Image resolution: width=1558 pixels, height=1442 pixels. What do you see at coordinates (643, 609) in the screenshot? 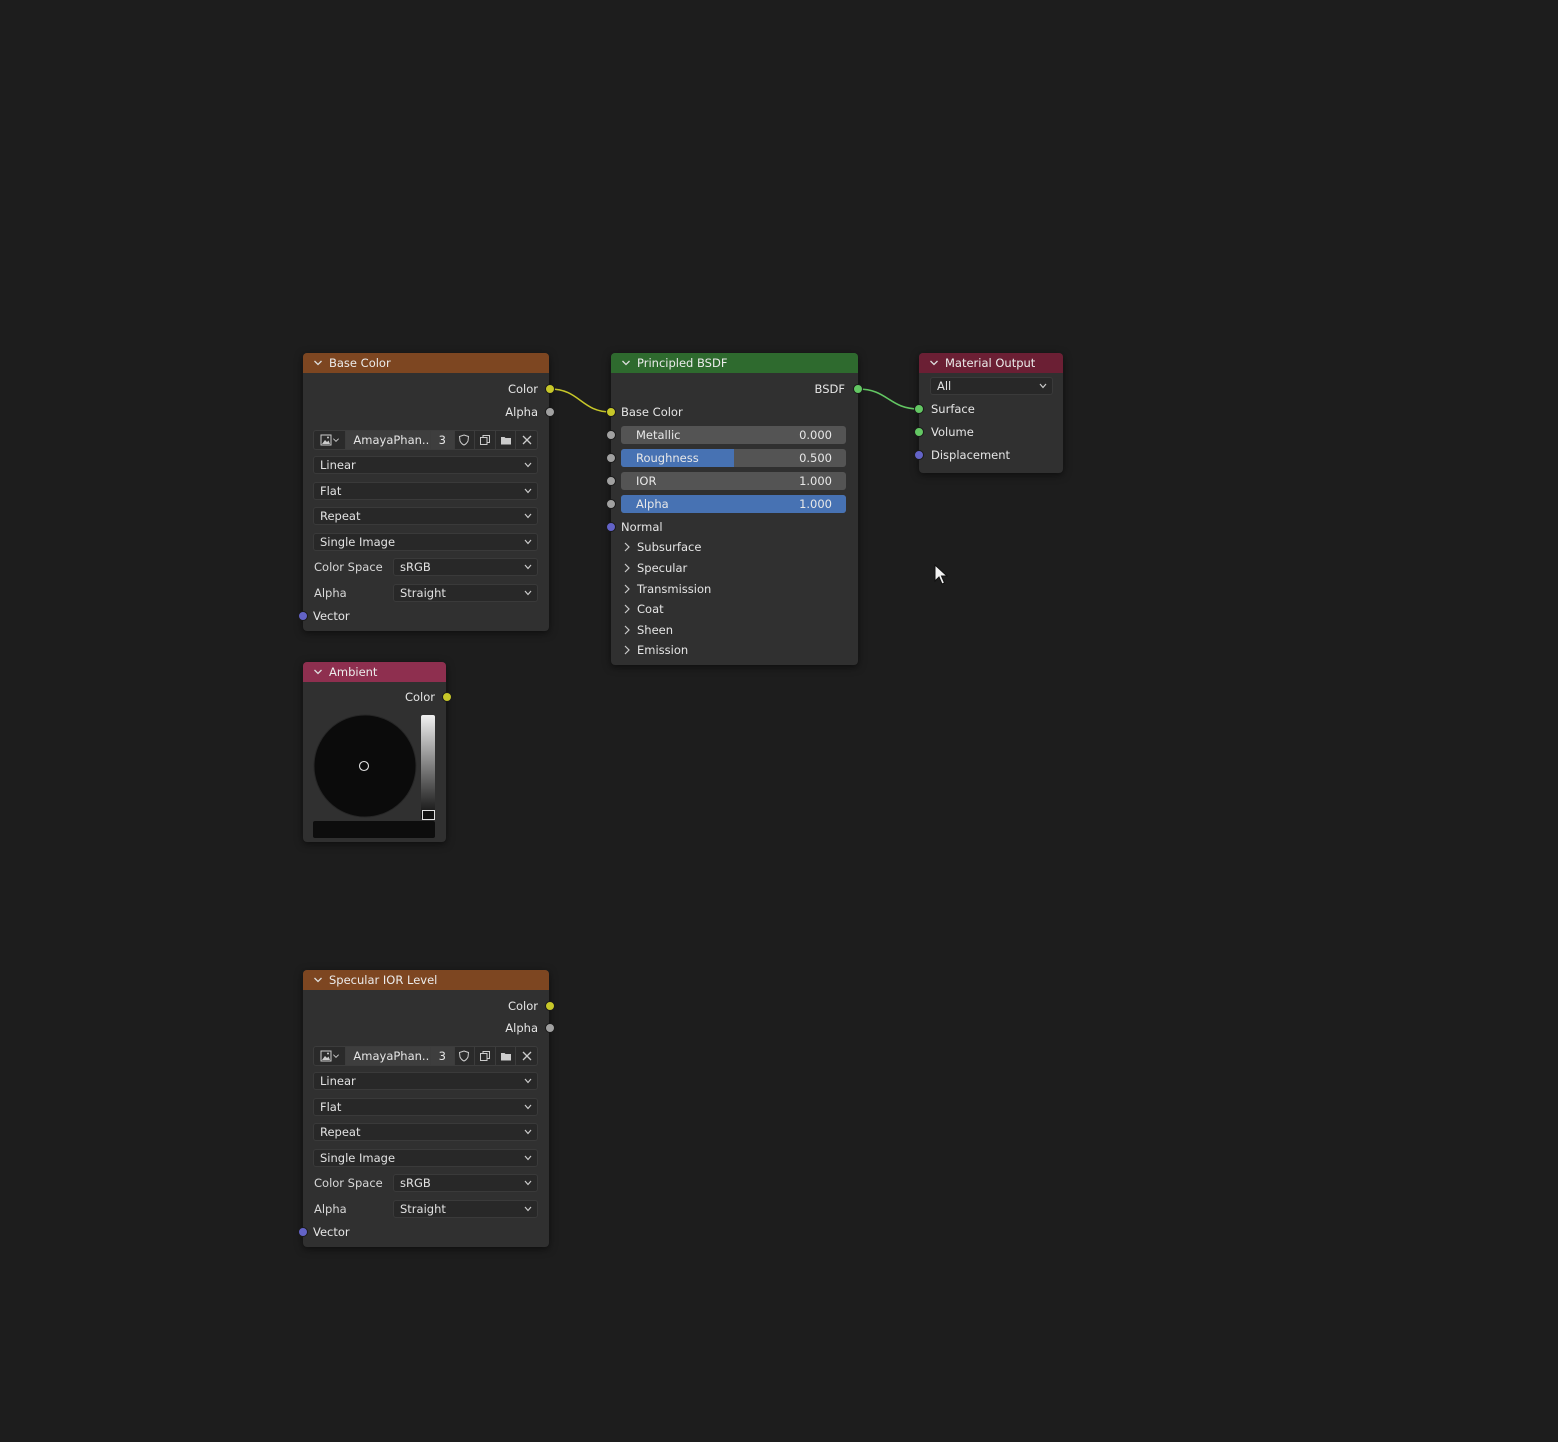
I see `panel-coat: Coat` at bounding box center [643, 609].